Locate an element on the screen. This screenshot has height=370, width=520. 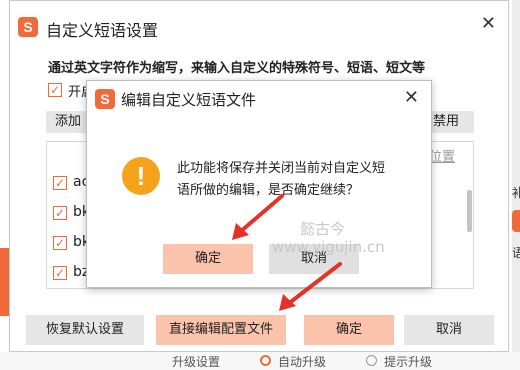
modal-title: 编辑自定义短语文件 is located at coordinates (189, 100).